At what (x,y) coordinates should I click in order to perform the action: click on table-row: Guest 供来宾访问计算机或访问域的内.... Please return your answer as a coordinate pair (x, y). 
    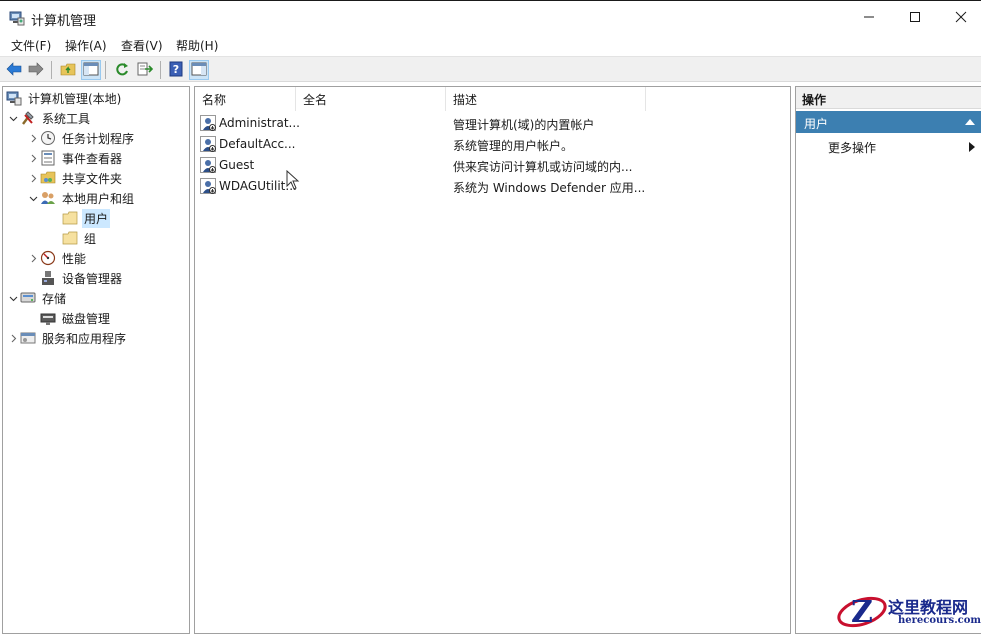
    Looking at the image, I should click on (492, 165).